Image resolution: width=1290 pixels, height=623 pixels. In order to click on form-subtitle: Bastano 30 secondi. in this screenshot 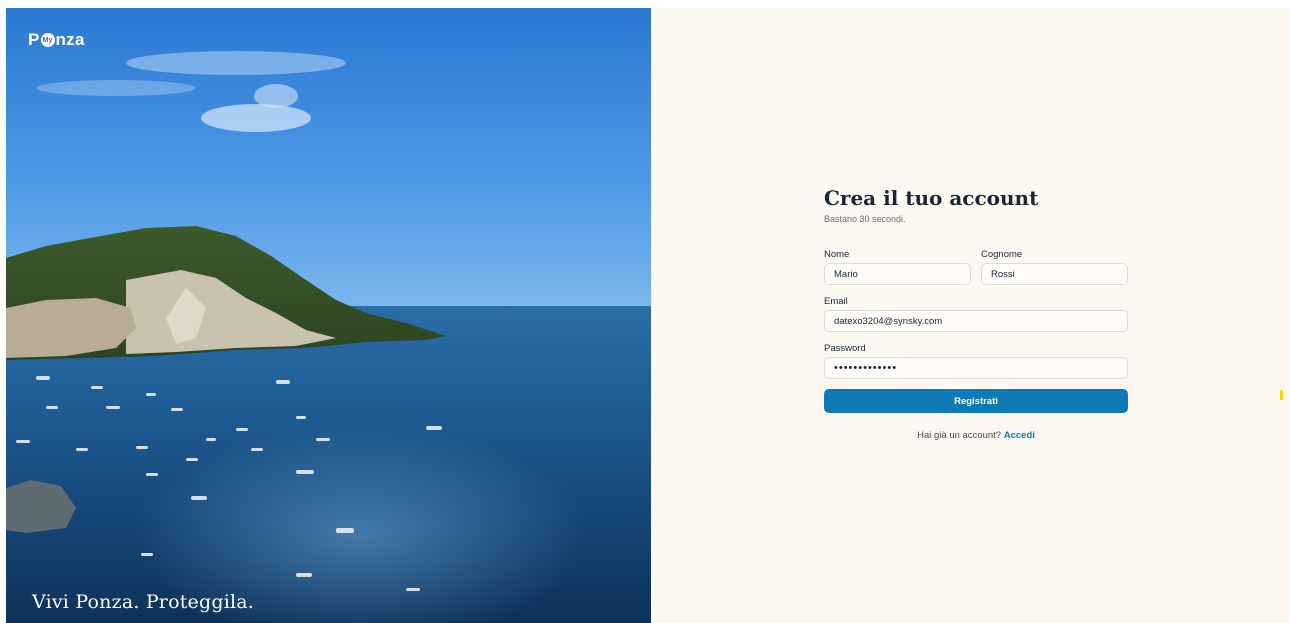, I will do `click(865, 219)`.